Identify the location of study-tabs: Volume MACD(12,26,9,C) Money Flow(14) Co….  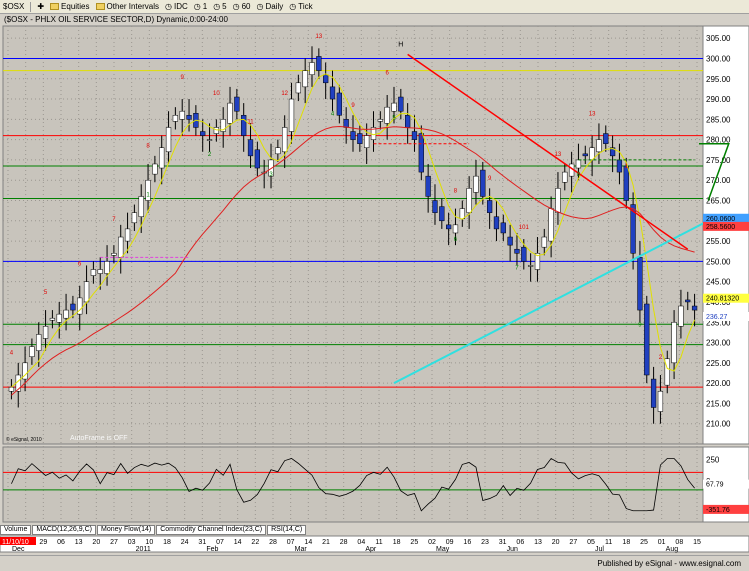
(351, 530).